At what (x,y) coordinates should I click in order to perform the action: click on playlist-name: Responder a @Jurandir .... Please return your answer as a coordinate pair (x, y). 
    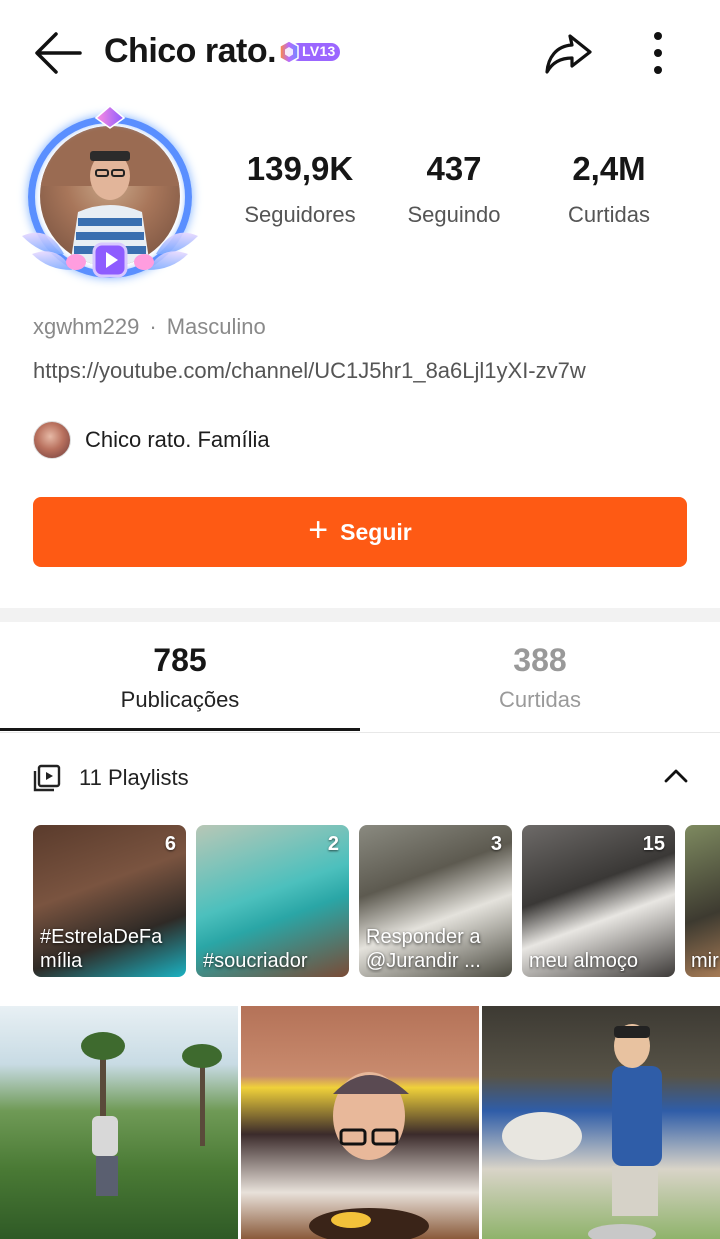
    Looking at the image, I should click on (423, 949).